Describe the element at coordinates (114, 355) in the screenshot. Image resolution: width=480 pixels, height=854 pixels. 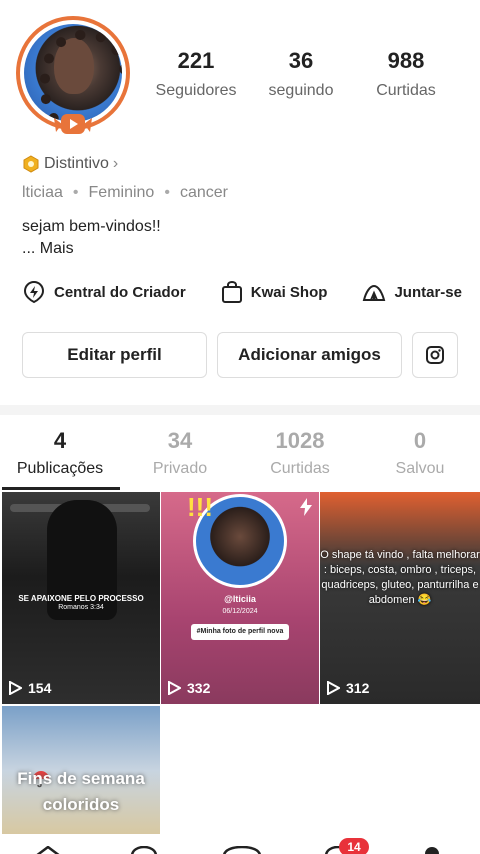
I see `edit-profile-button: Editar perfil` at that location.